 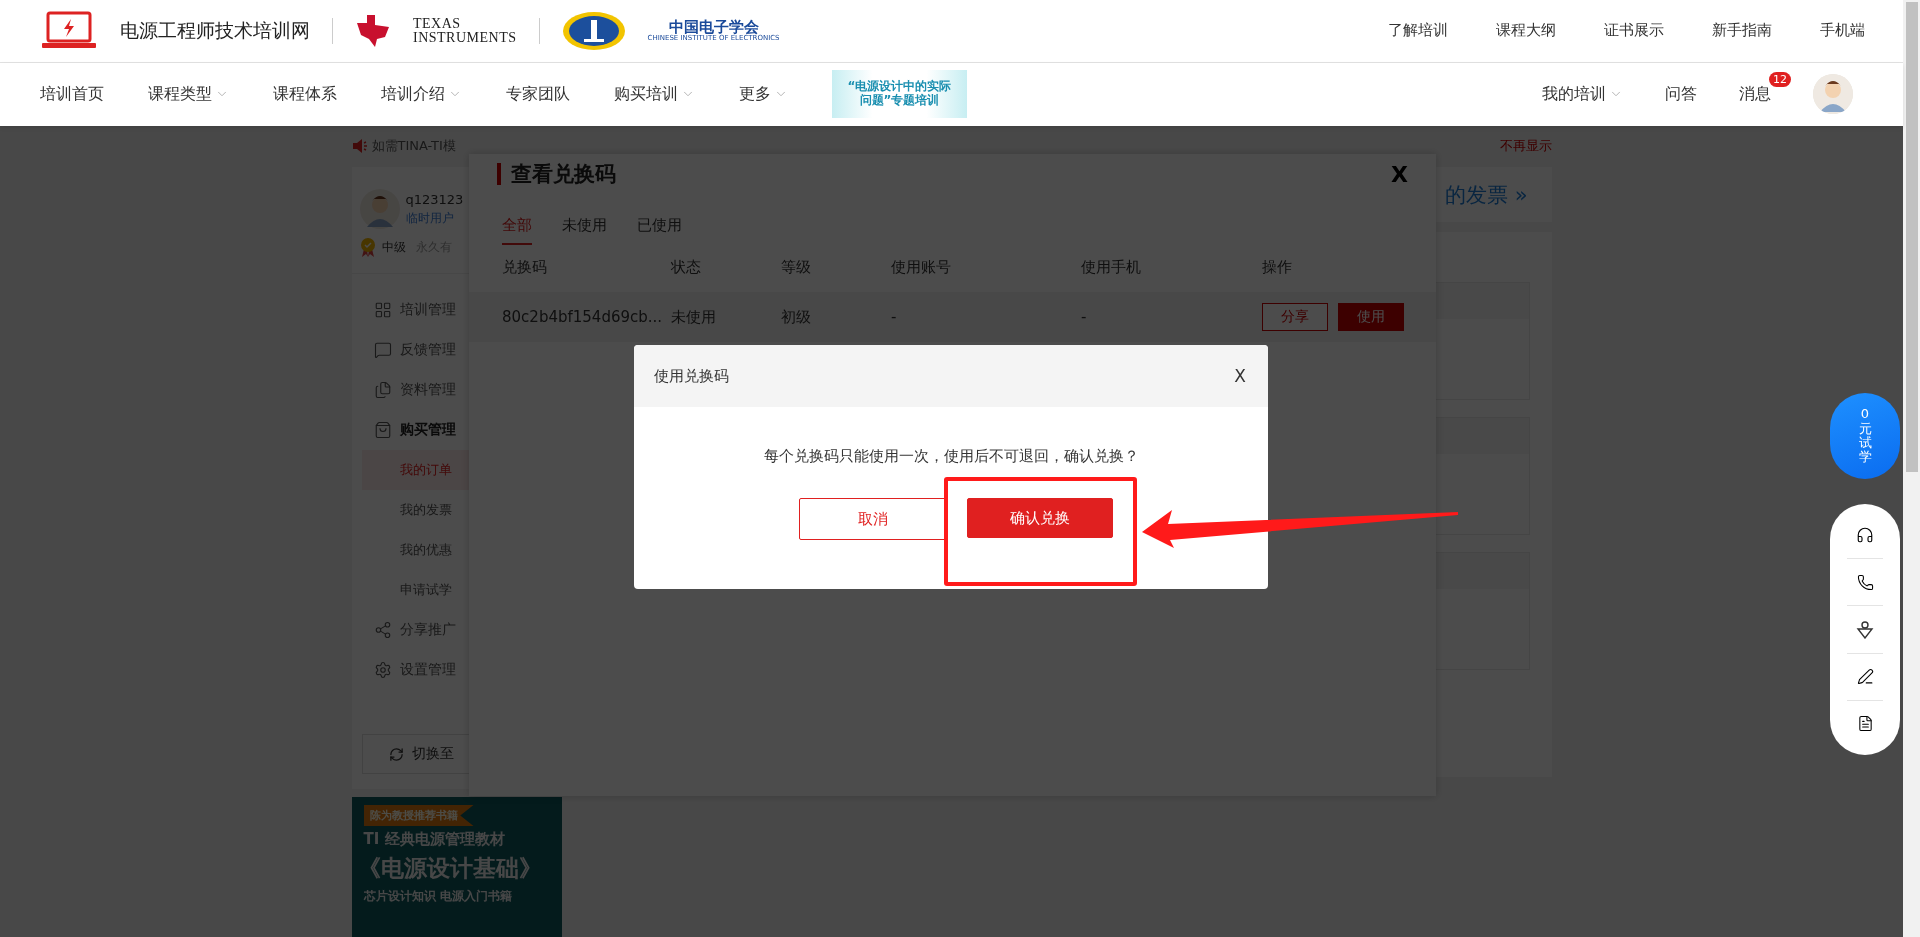 I want to click on user-nav-item: 我的培训, so click(x=1582, y=94).